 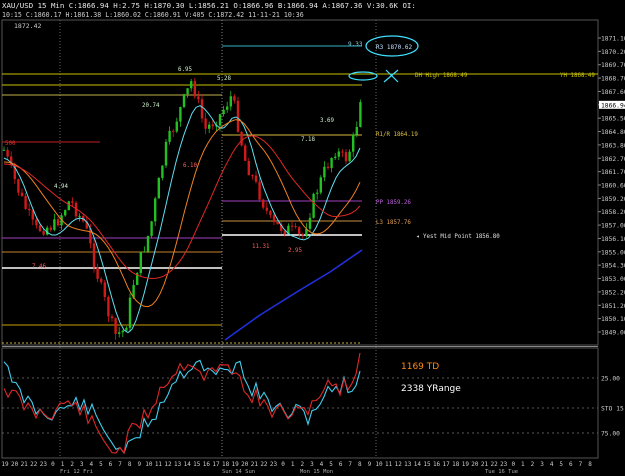 What do you see at coordinates (190, 166) in the screenshot?
I see `chart-annotation: 6.10` at bounding box center [190, 166].